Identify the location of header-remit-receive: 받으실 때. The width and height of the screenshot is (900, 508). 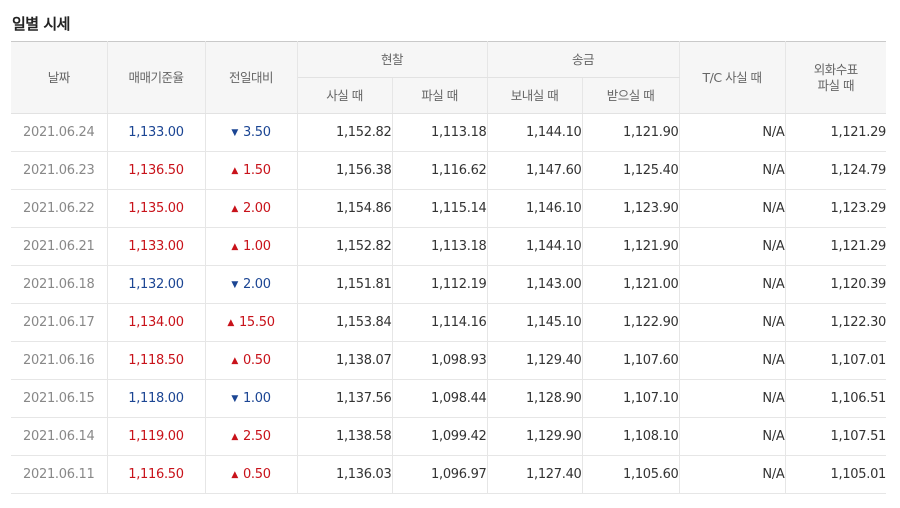
(631, 95).